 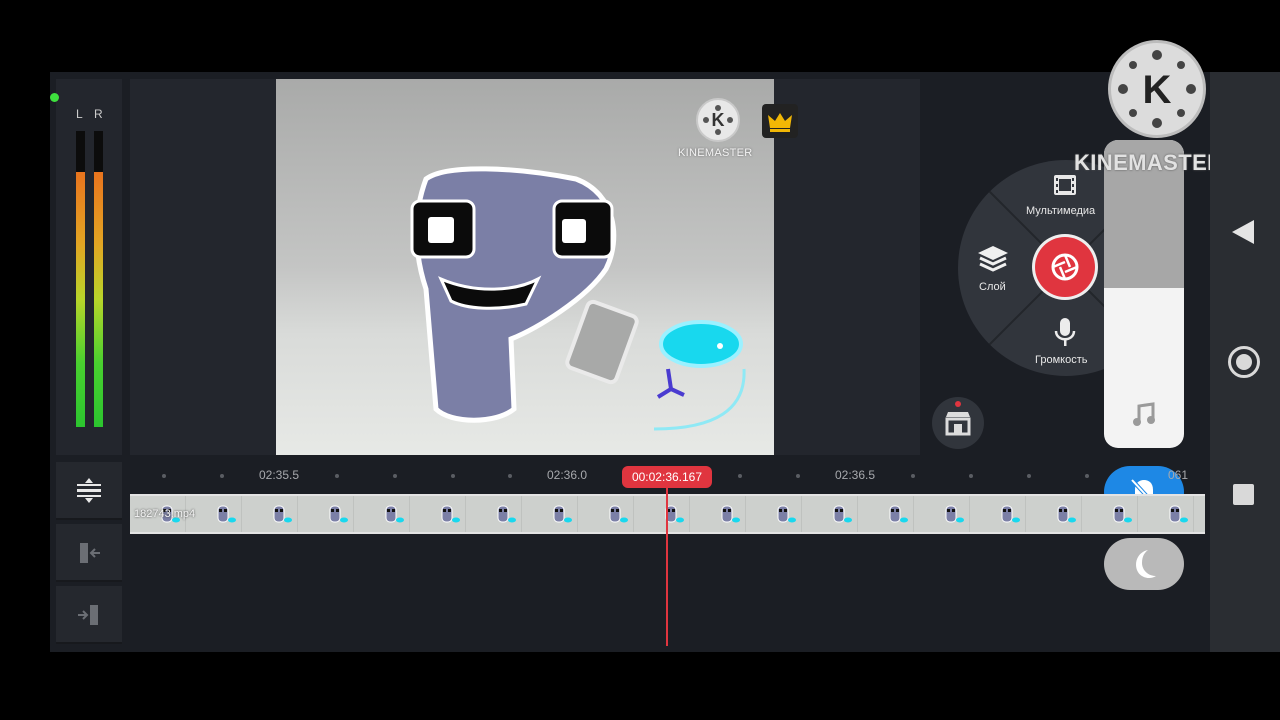 What do you see at coordinates (98, 299) in the screenshot?
I see `meter-right-fill` at bounding box center [98, 299].